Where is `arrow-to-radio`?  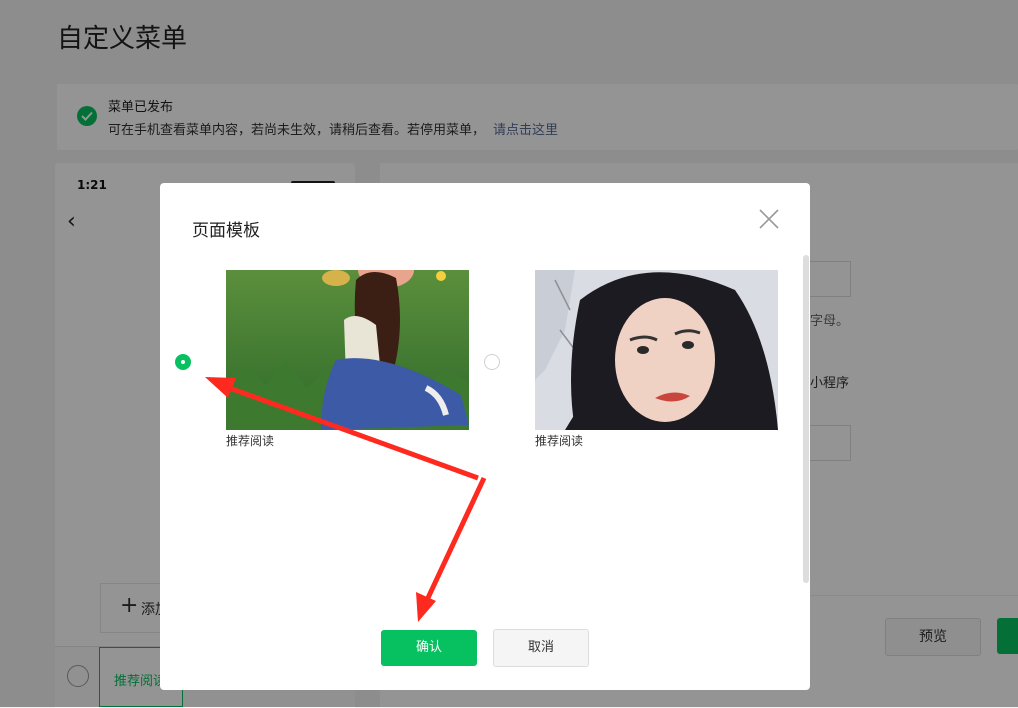
arrow-to-radio is located at coordinates (342, 429).